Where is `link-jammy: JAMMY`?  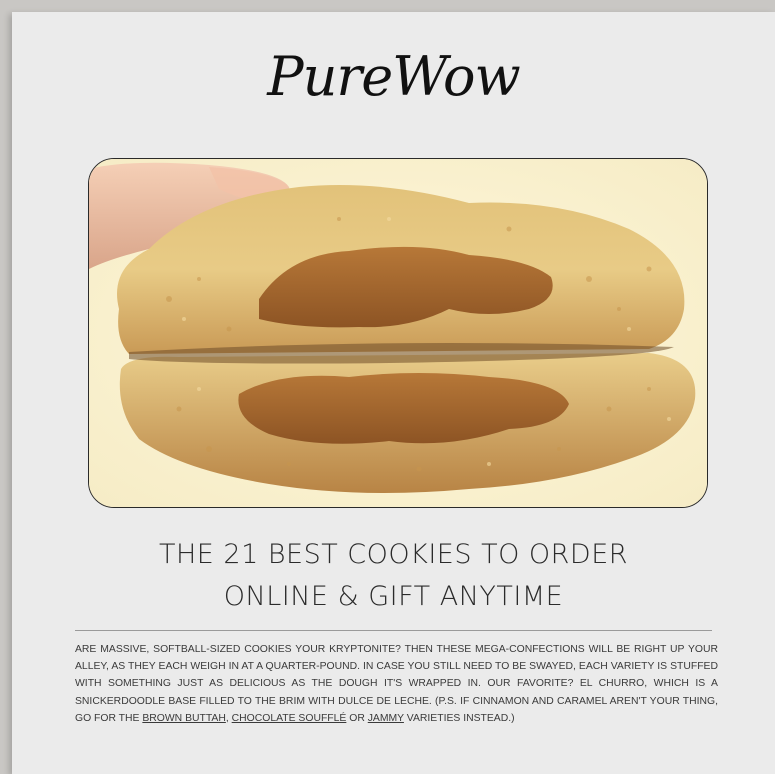
link-jammy: JAMMY is located at coordinates (386, 718).